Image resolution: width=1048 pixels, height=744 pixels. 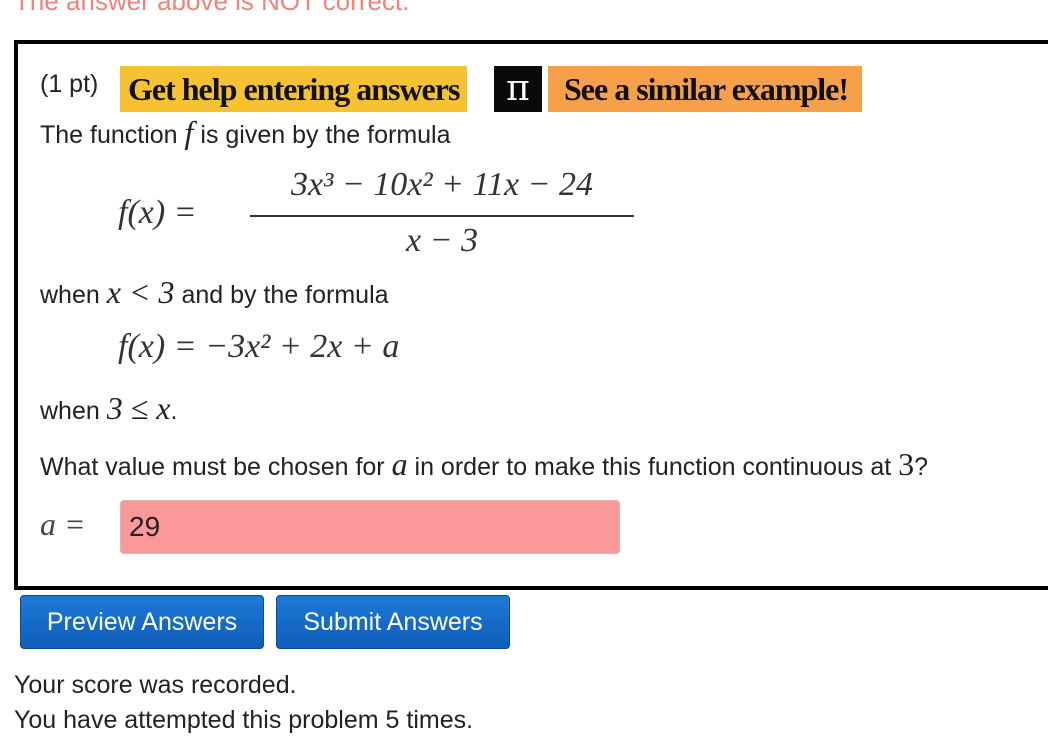 What do you see at coordinates (921, 467) in the screenshot?
I see `question-end: ?` at bounding box center [921, 467].